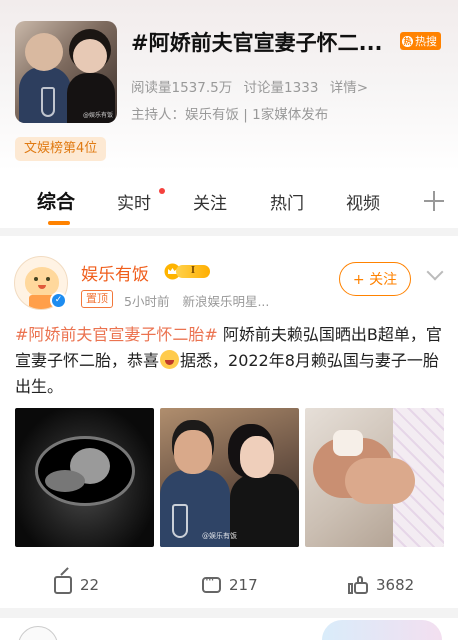  I want to click on hot-badge: 热 热搜, so click(420, 41).